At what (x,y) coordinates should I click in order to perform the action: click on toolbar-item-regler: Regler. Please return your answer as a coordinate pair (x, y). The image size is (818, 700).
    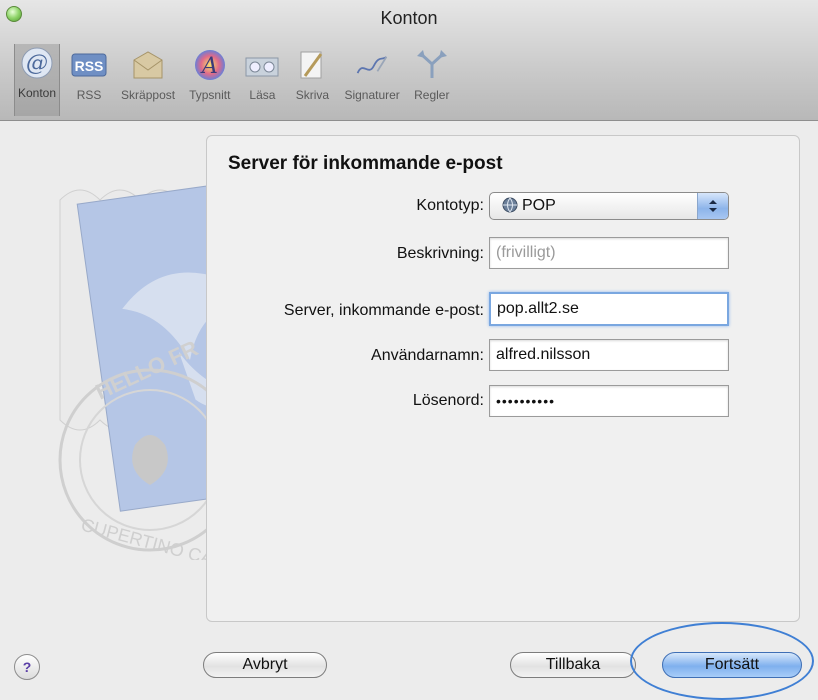
    Looking at the image, I should click on (432, 82).